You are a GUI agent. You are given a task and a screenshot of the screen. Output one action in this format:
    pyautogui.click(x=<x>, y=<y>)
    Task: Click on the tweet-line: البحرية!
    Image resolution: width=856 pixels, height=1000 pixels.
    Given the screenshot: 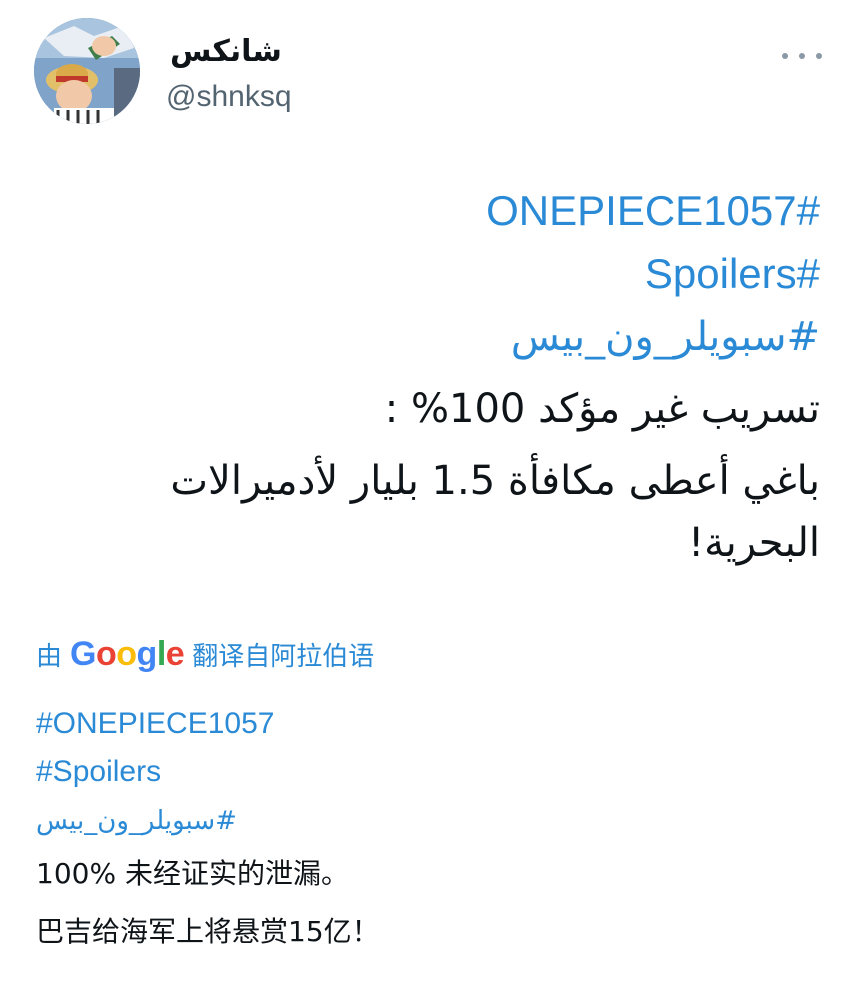 What is the action you would take?
    pyautogui.click(x=754, y=543)
    